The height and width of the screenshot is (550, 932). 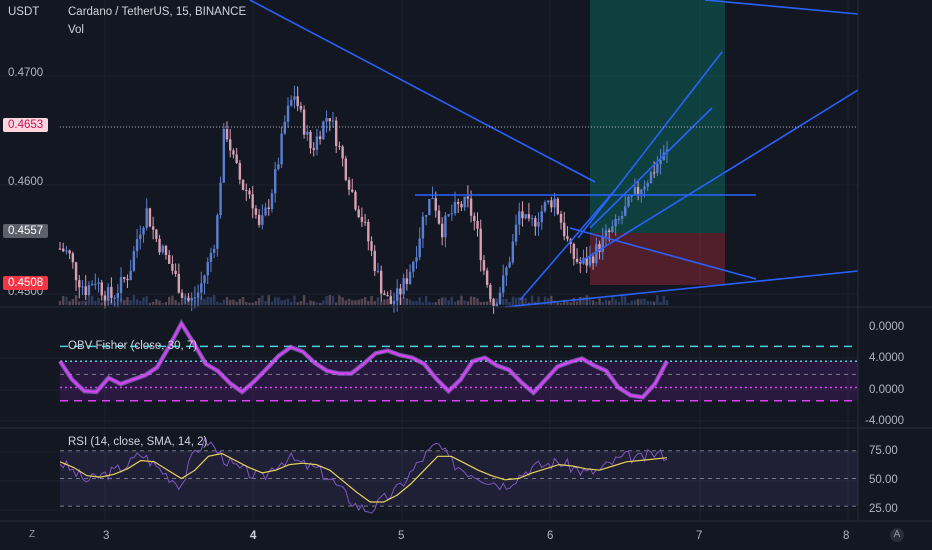 What do you see at coordinates (76, 30) in the screenshot?
I see `volume-legend: Vol` at bounding box center [76, 30].